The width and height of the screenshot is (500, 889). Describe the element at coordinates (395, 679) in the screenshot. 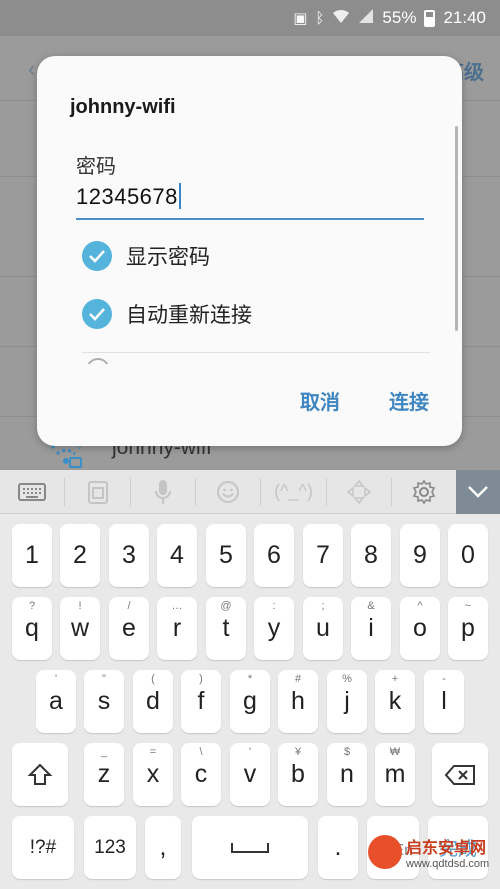

I see `key-sublabel: +` at that location.